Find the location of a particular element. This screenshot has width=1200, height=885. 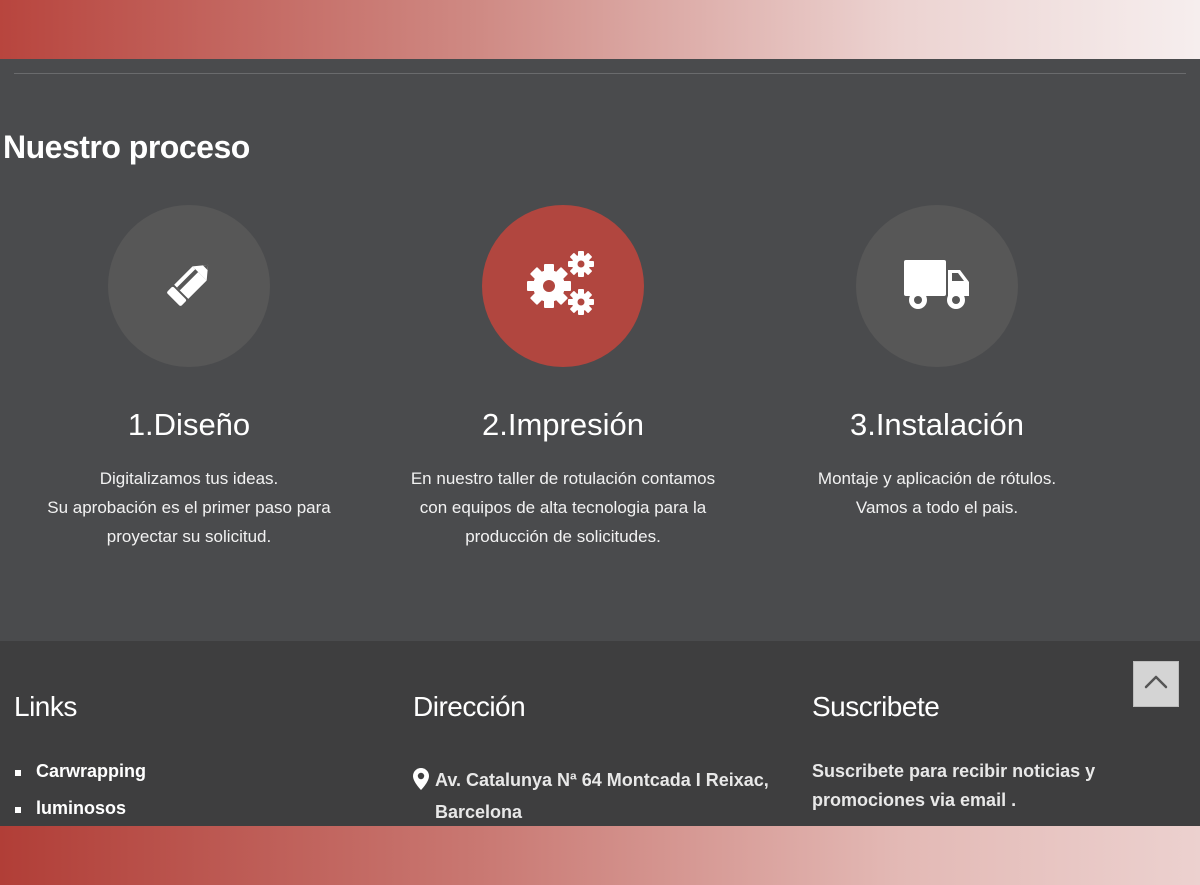

link-item: luminosos is located at coordinates (80, 812).